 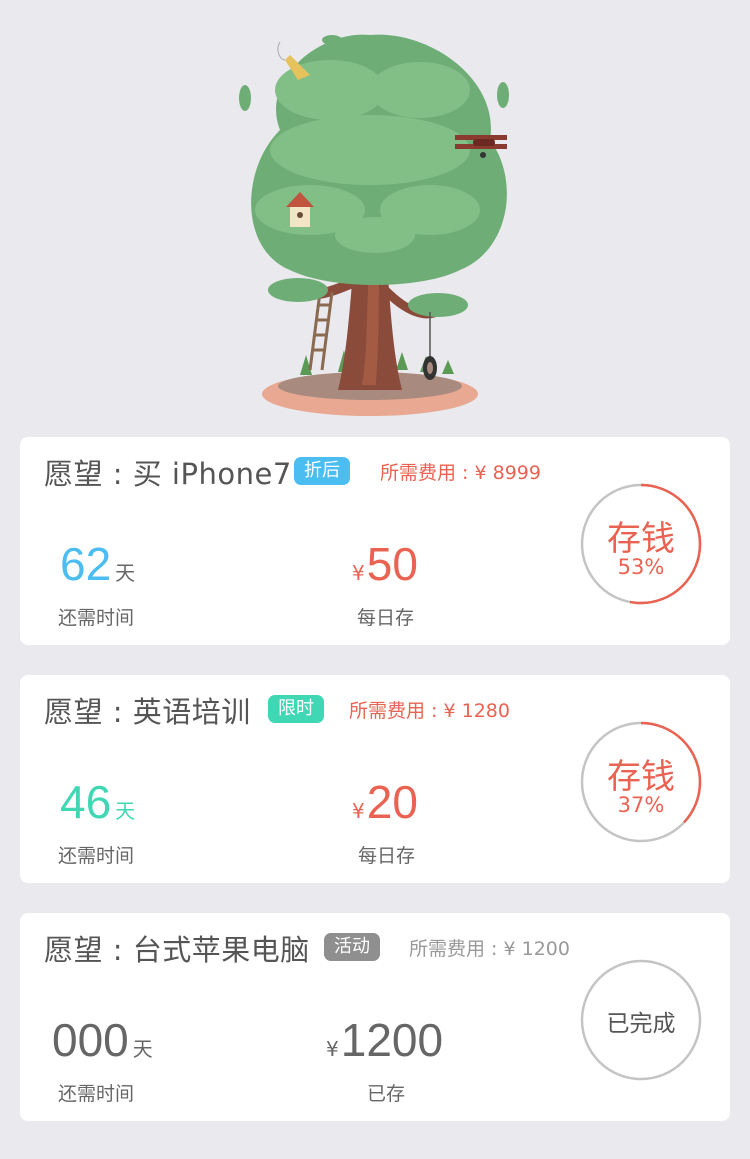 What do you see at coordinates (86, 564) in the screenshot?
I see `days-value: 62` at bounding box center [86, 564].